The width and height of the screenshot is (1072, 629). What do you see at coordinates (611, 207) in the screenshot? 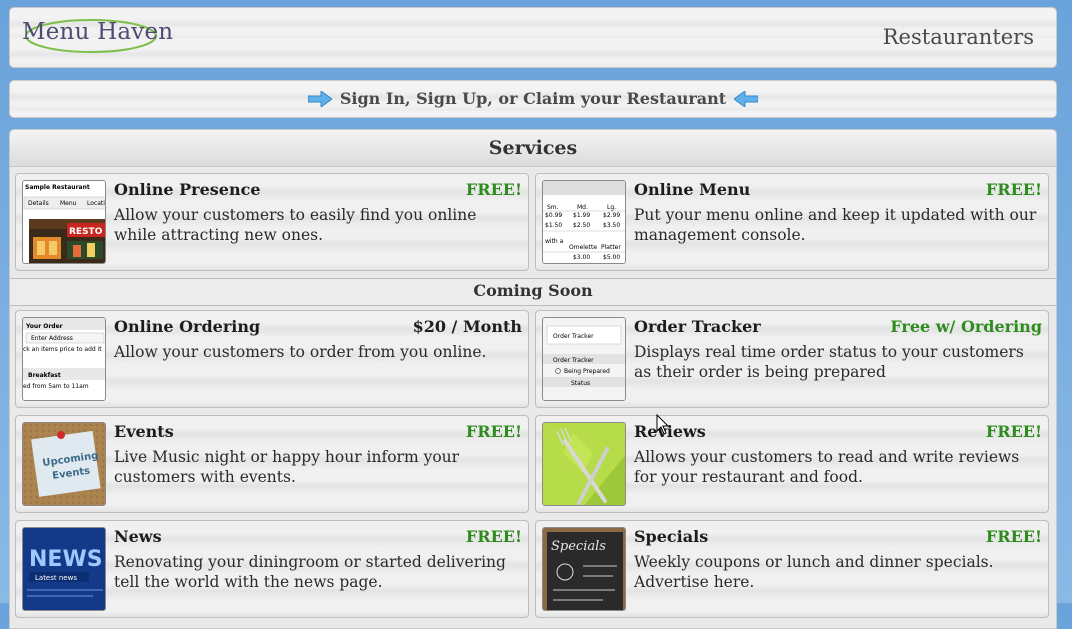
I see `svg-text: Lg.` at bounding box center [611, 207].